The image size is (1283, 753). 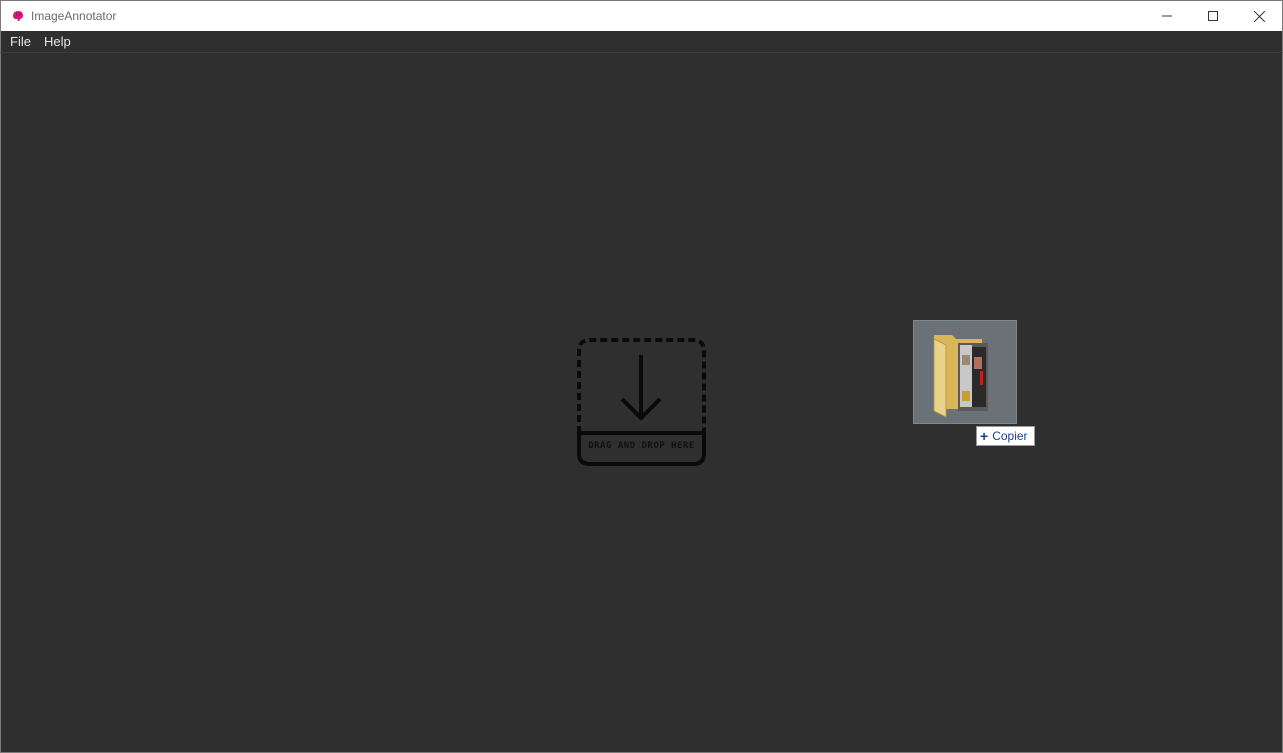 I want to click on close-icon, so click(x=1259, y=16).